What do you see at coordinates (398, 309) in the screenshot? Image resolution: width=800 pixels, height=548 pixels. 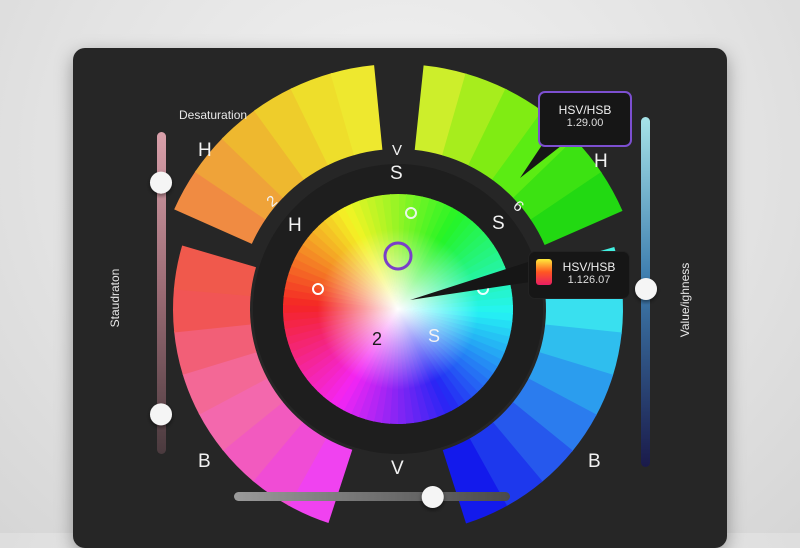 I see `color-wheel-center-light` at bounding box center [398, 309].